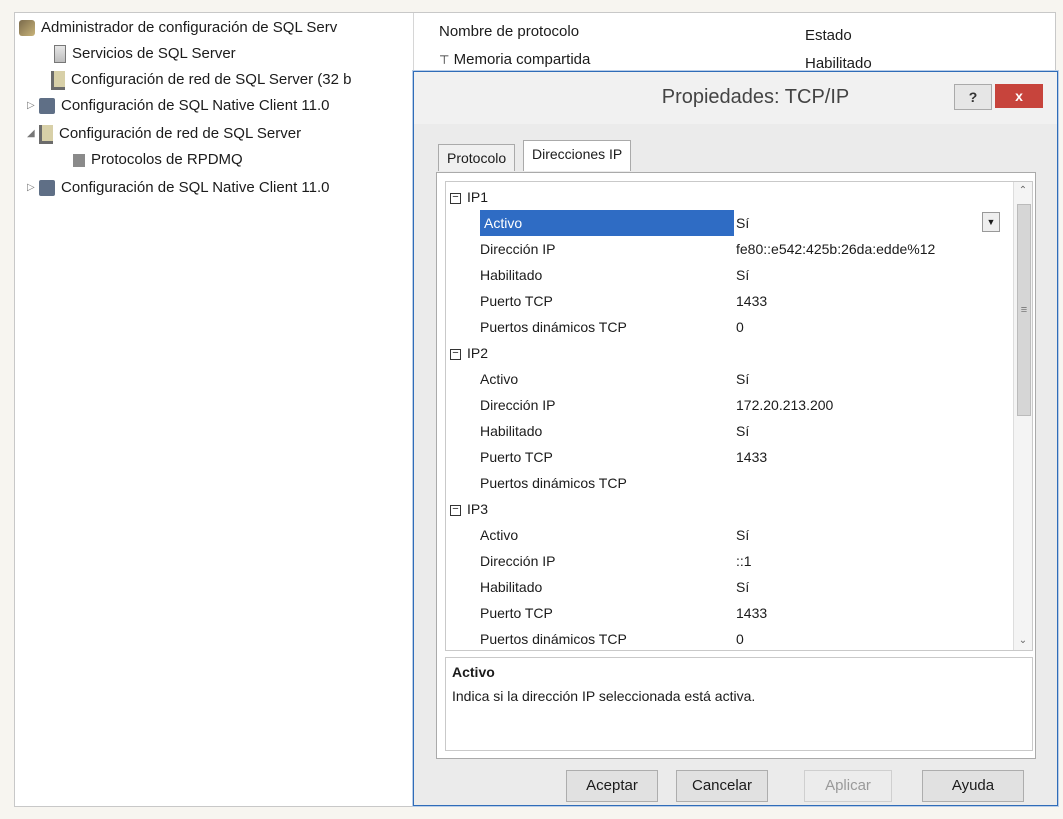 This screenshot has height=819, width=1063. I want to click on tree-item-label: Configuración de red de SQL Server (32 b, so click(211, 79).